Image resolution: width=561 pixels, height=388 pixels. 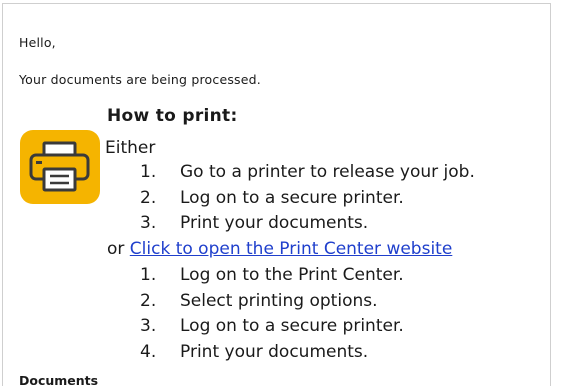 I want to click on step-text: Select printing options., so click(x=279, y=300).